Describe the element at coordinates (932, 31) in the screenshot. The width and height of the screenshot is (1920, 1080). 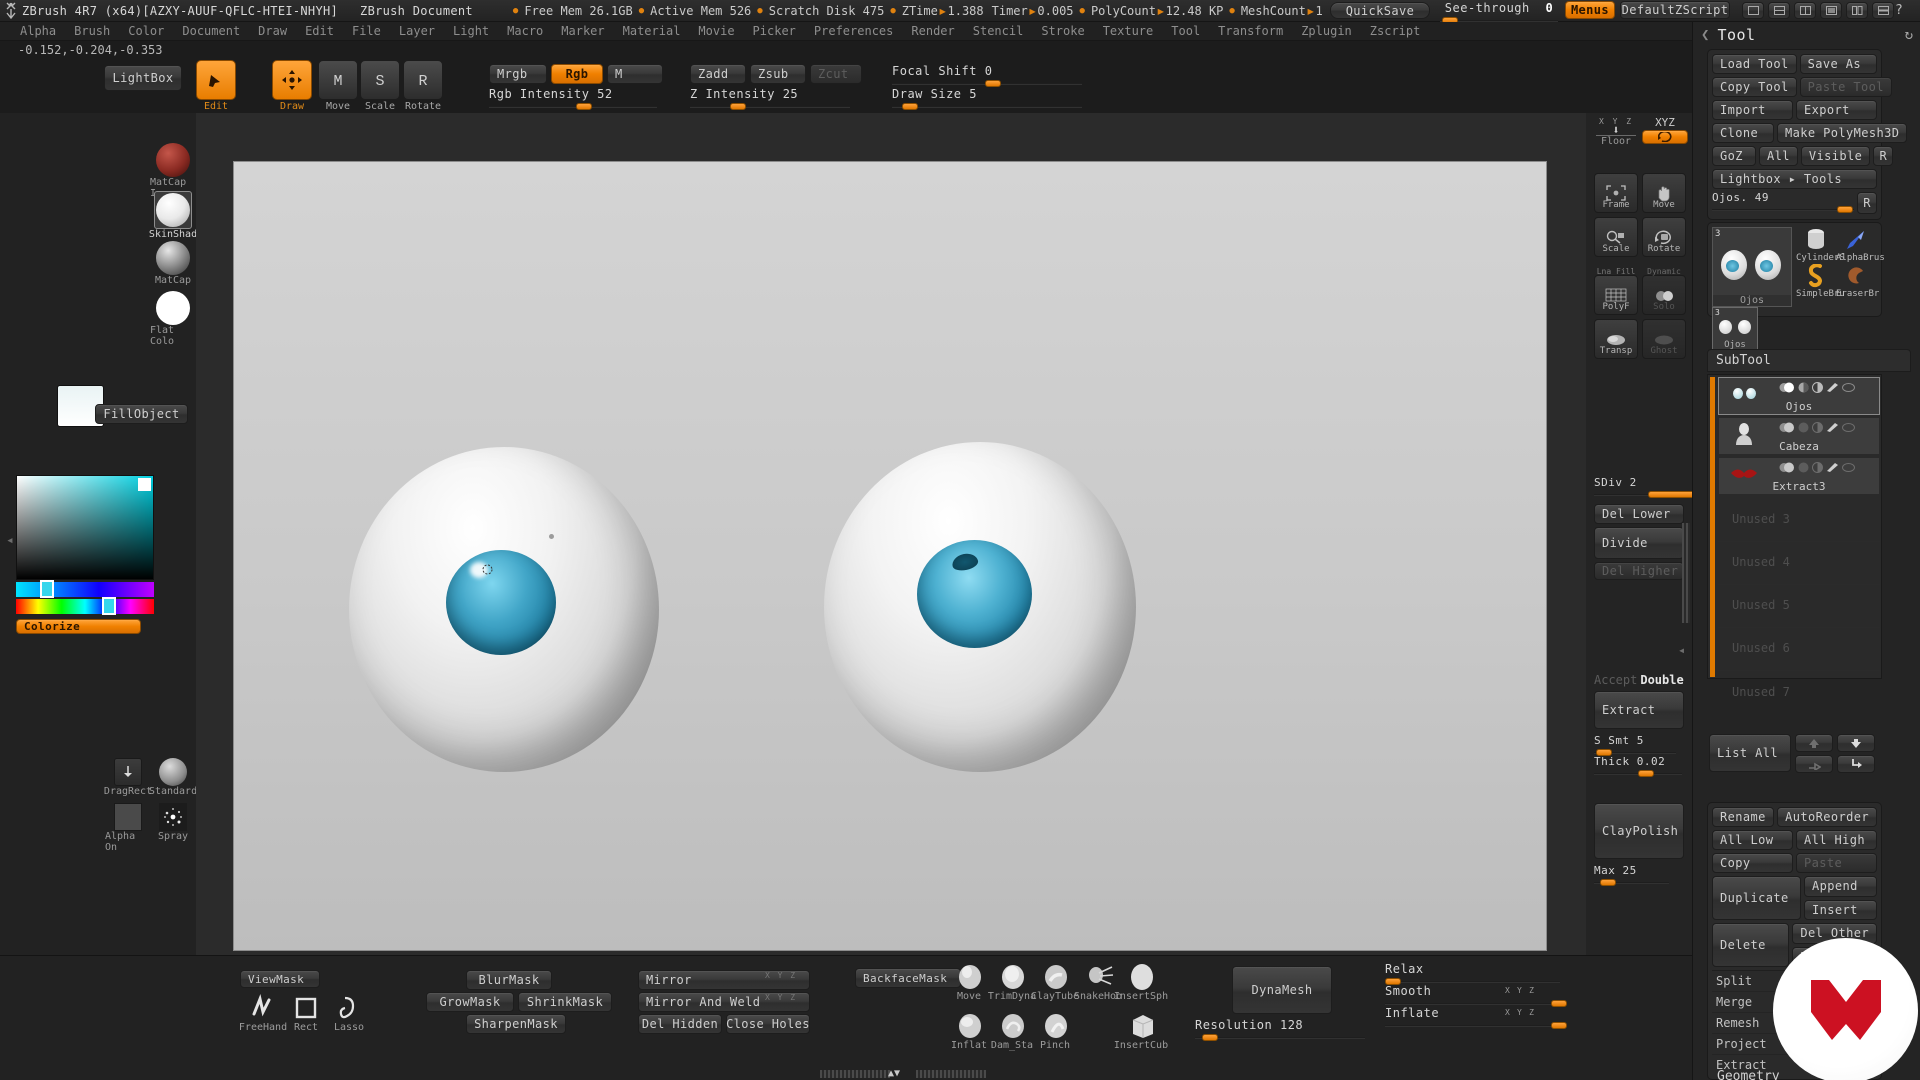
I see `menu-item-render: Render` at that location.